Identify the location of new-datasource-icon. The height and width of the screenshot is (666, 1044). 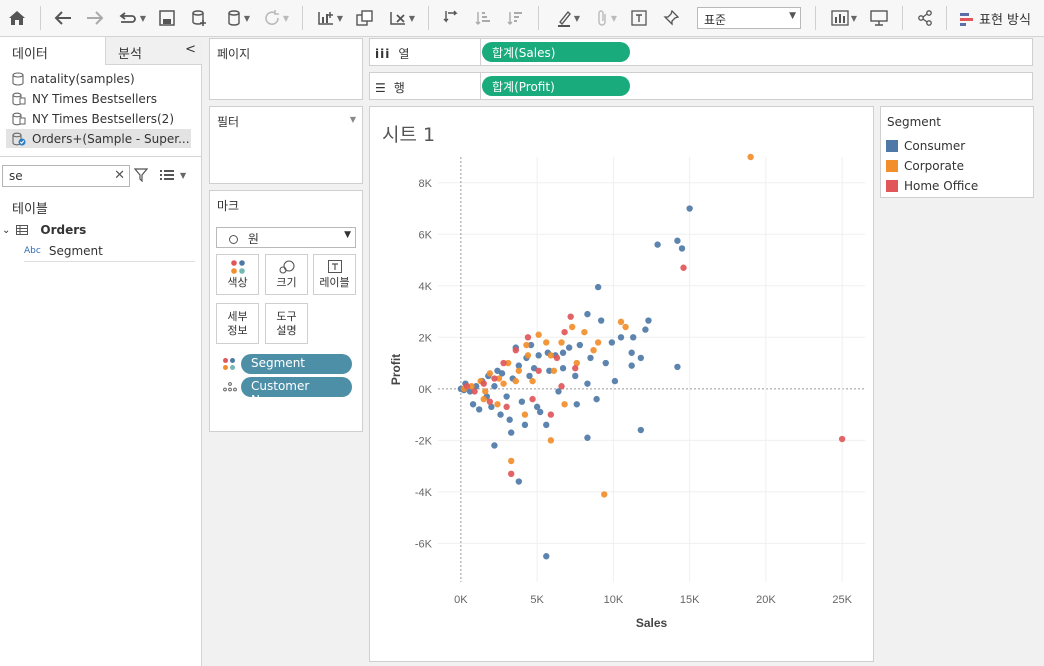
(199, 18).